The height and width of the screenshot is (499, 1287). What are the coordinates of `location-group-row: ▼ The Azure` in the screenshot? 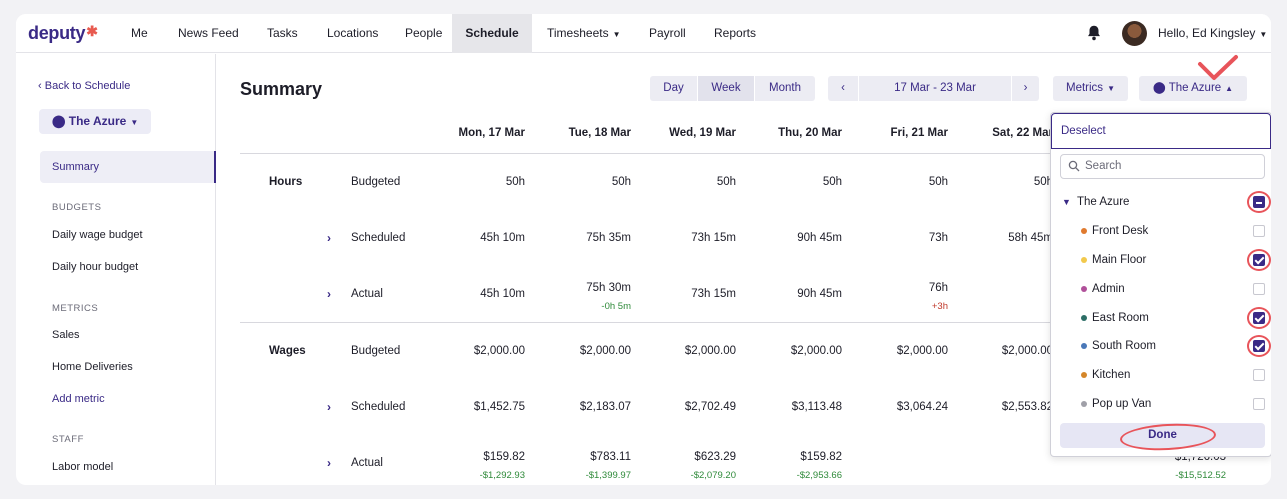 It's located at (1161, 202).